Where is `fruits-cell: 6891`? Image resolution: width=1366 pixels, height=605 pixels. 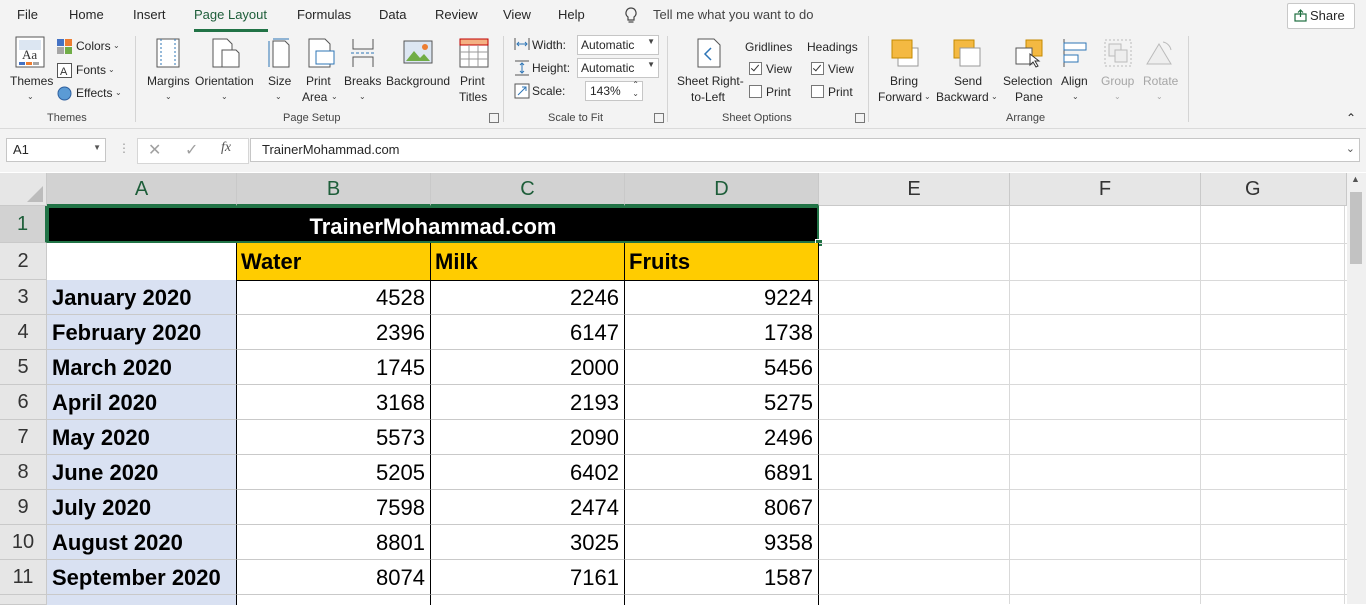 fruits-cell: 6891 is located at coordinates (722, 472).